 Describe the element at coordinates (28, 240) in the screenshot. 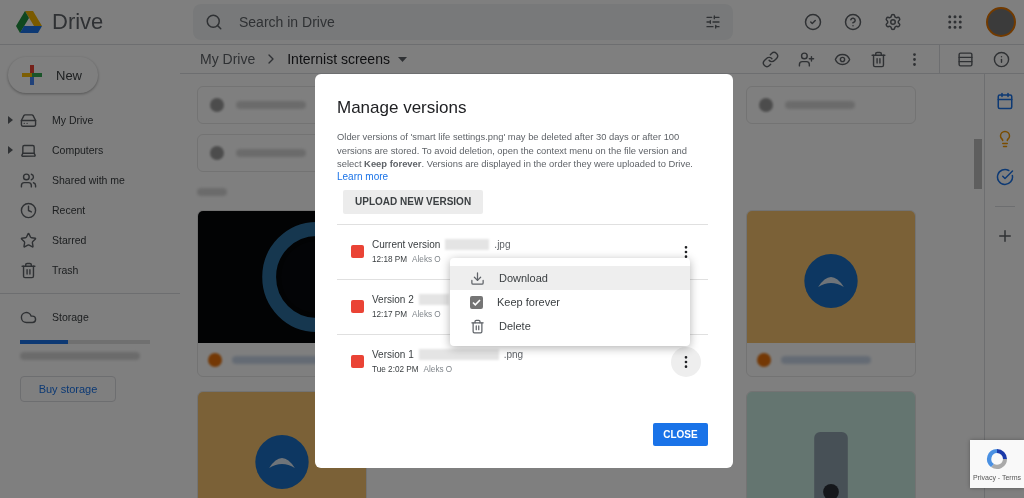

I see `star-icon` at that location.